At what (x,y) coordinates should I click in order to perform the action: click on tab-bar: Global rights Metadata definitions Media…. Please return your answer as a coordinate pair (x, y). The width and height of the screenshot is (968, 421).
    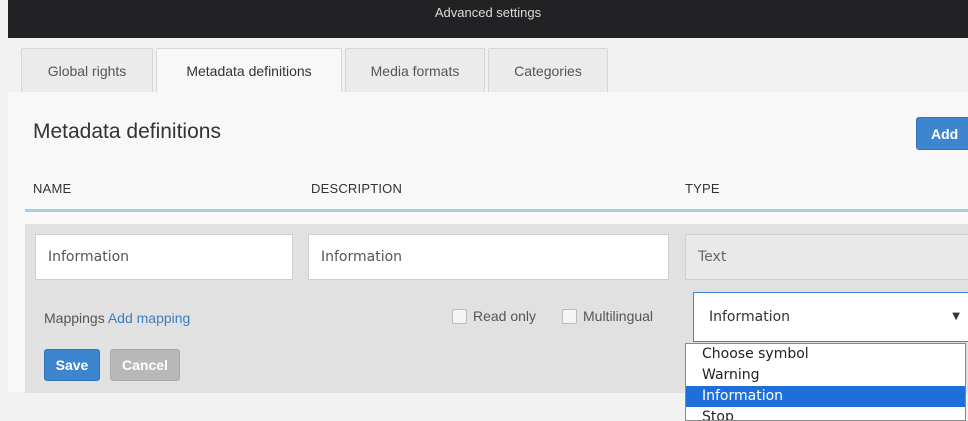
    Looking at the image, I should click on (488, 65).